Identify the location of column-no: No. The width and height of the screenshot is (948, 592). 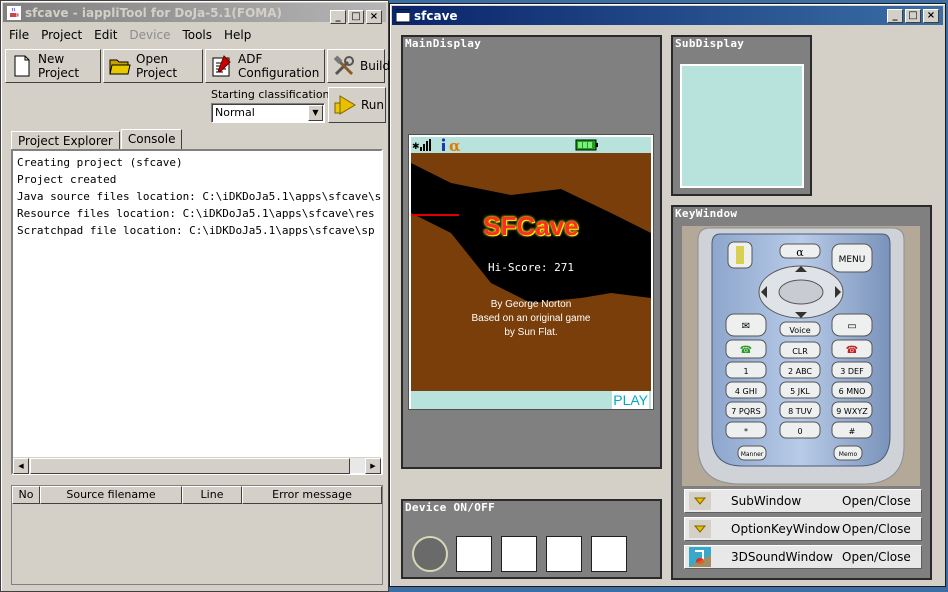
(26, 495).